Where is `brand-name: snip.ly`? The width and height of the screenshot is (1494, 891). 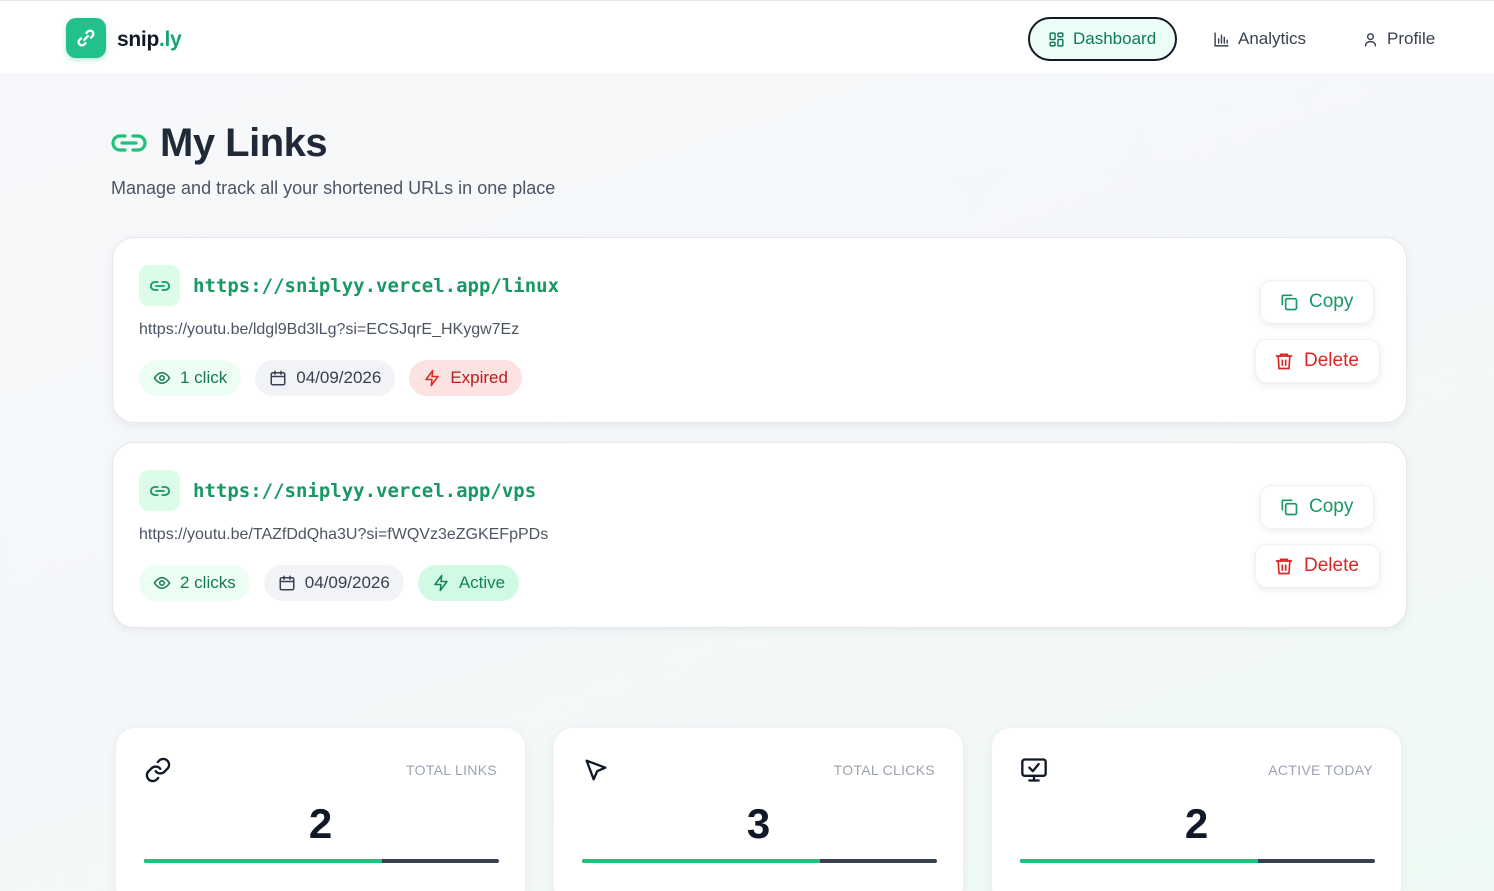
brand-name: snip.ly is located at coordinates (149, 40).